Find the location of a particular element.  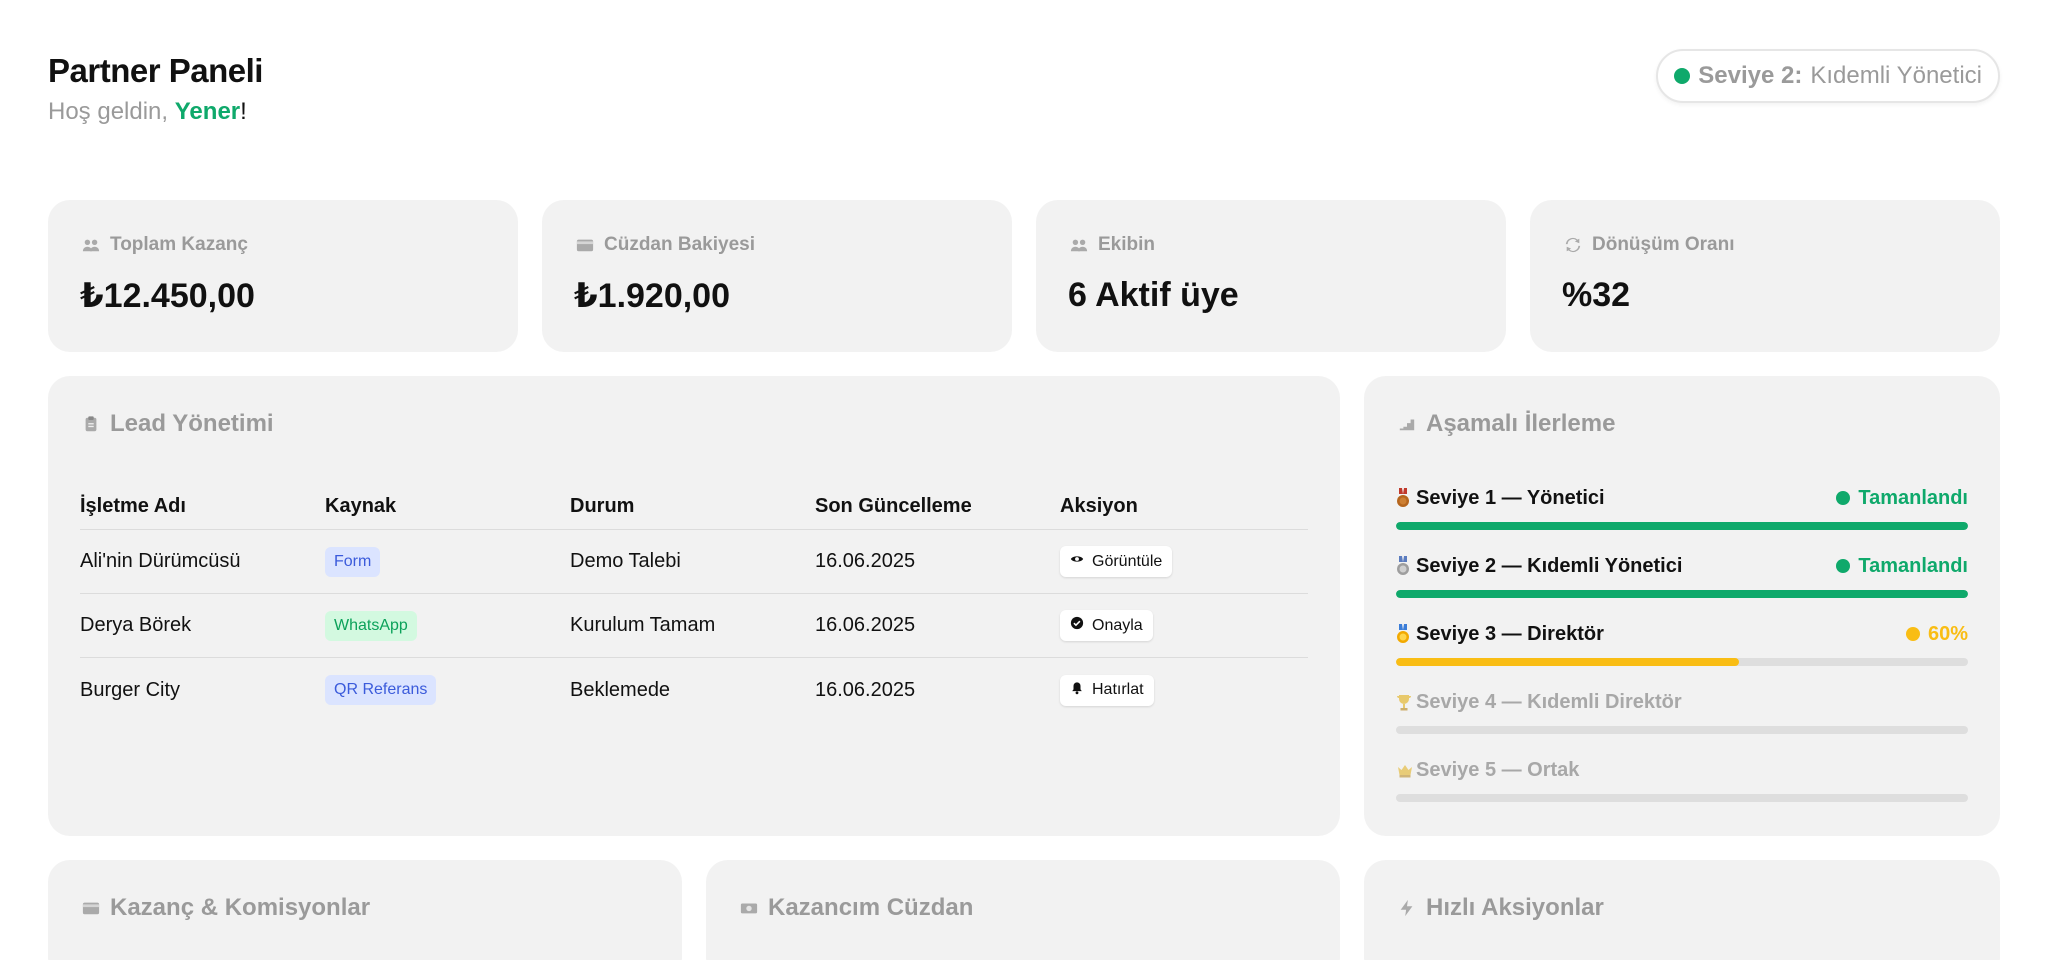

level-row: Seviye 3 — Direktör 60% is located at coordinates (1682, 656).